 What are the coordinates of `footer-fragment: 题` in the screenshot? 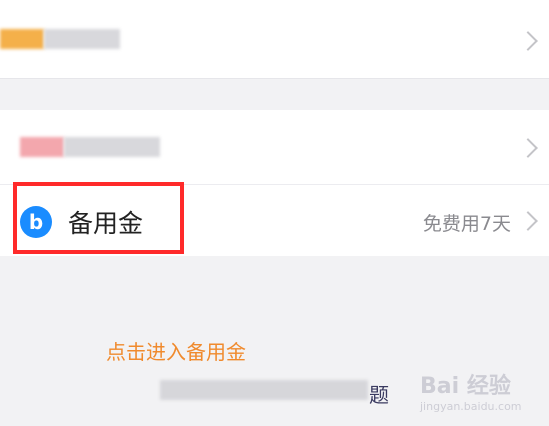 It's located at (379, 395).